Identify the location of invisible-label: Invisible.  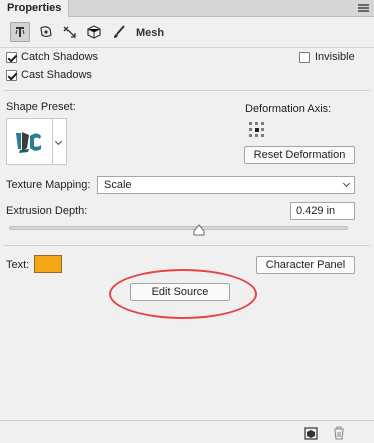
(335, 57).